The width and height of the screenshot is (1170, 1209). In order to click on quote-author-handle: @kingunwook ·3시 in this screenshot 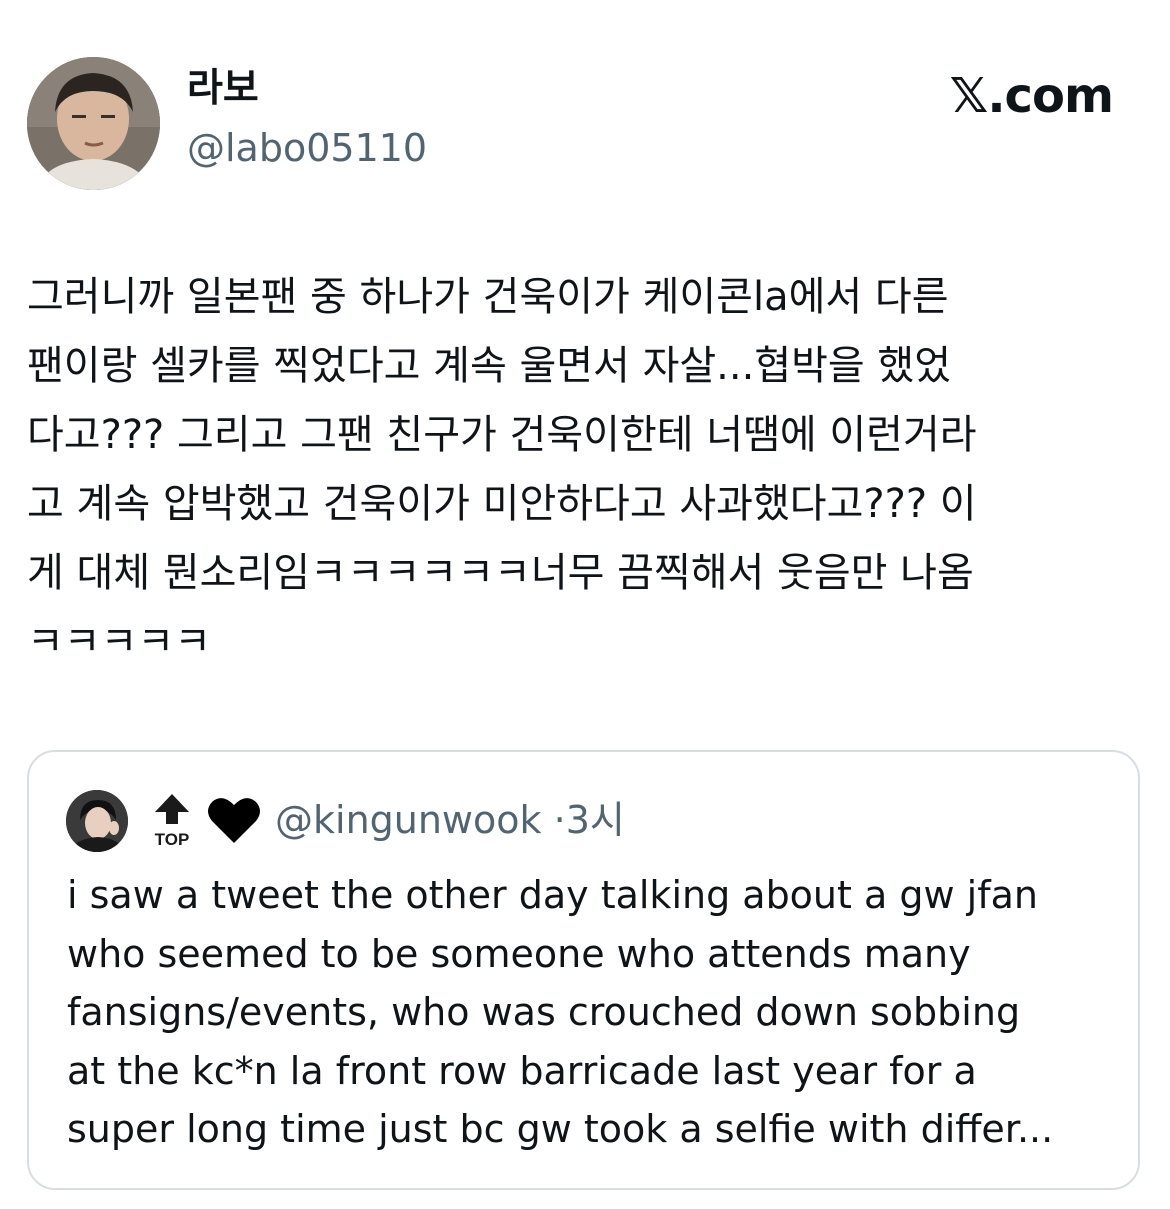, I will do `click(450, 821)`.